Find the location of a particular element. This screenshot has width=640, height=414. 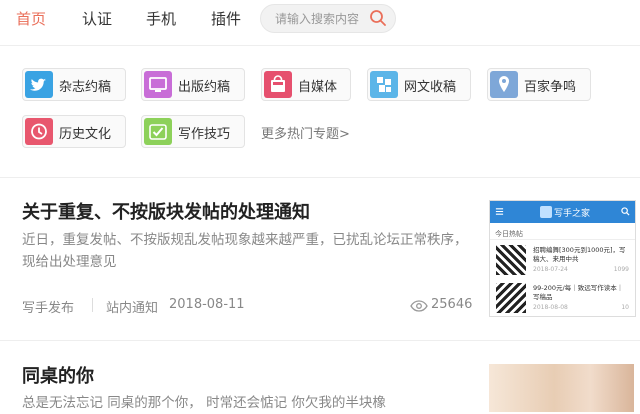

thumbnail-app-title: 写手之家 is located at coordinates (572, 214).